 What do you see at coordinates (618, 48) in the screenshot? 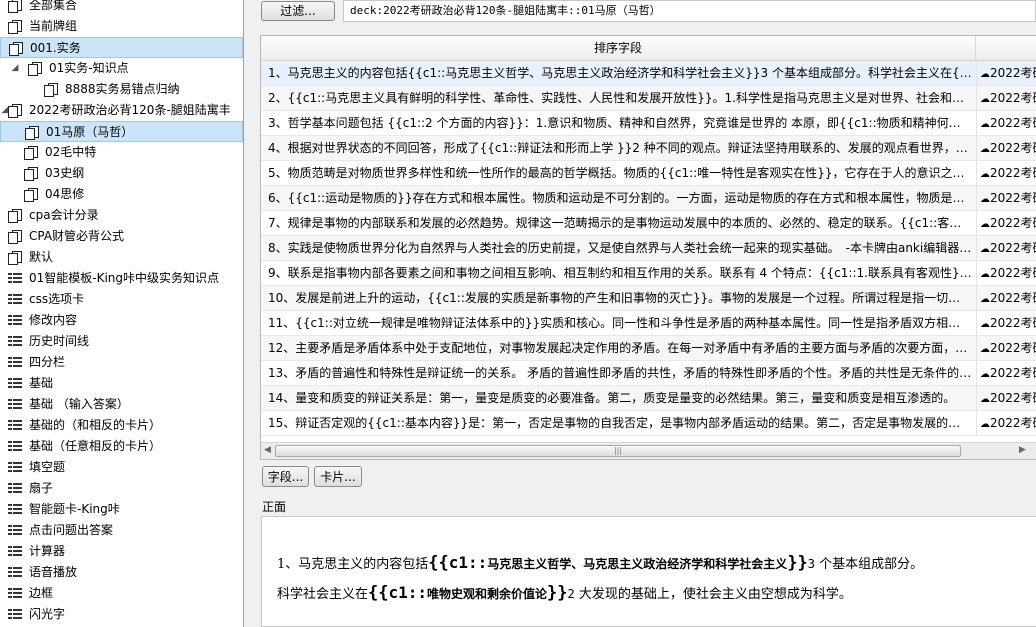
I see `column-header-sort-field: 排序字段` at bounding box center [618, 48].